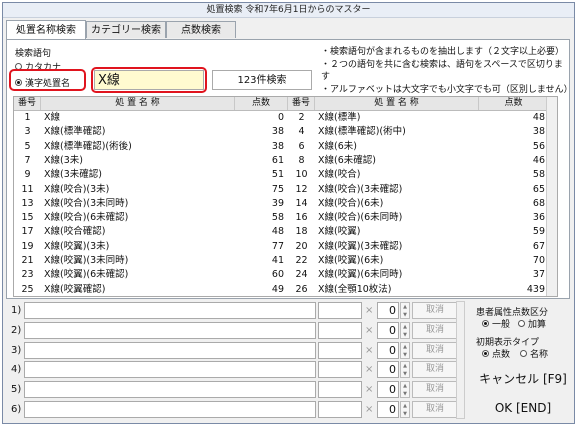 This screenshot has width=579, height=428. Describe the element at coordinates (285, 203) in the screenshot. I see `table-row: 13 X線(咬合)(3未同時) 39 14 X線(咬合)(6未) 68` at that location.